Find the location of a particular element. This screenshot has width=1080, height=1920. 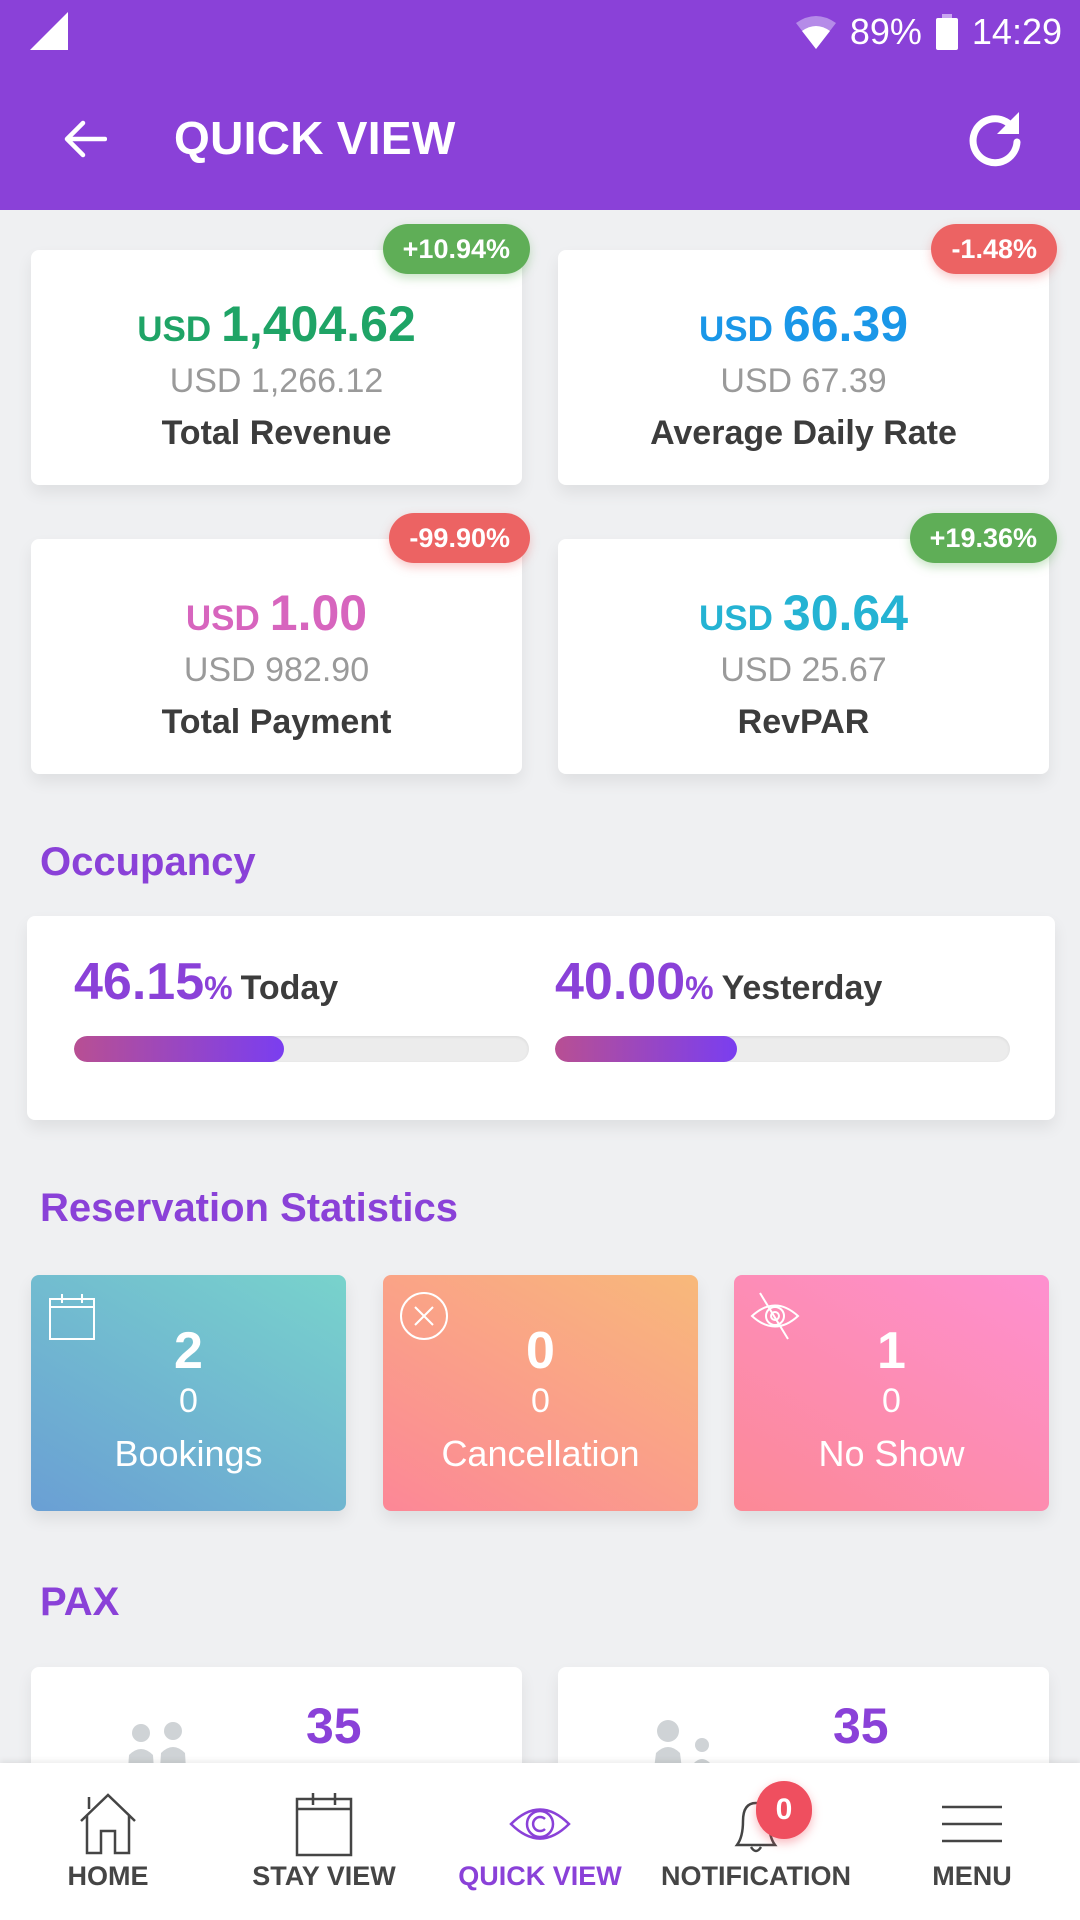

arrow-left-icon is located at coordinates (85, 139).